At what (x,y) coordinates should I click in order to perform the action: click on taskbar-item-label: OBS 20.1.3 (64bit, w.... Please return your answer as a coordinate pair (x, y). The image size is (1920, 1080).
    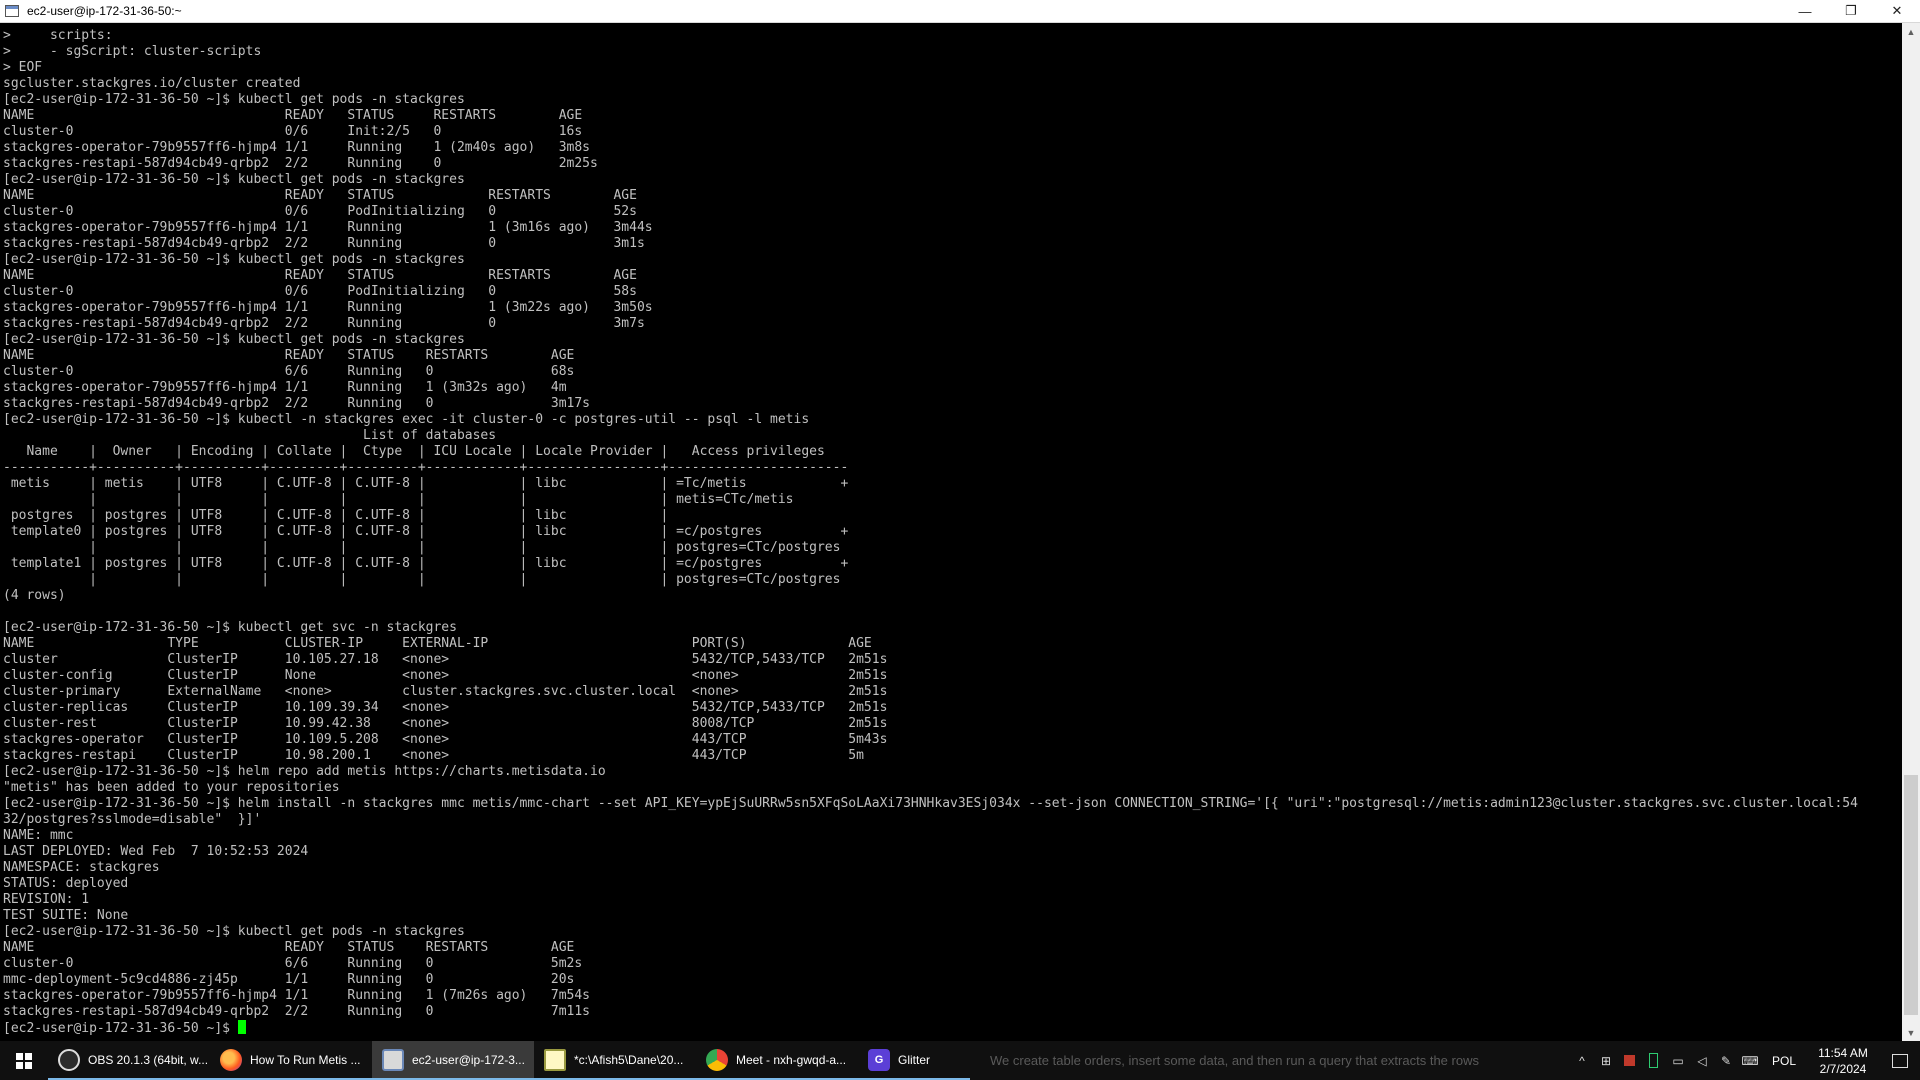
    Looking at the image, I should click on (148, 1059).